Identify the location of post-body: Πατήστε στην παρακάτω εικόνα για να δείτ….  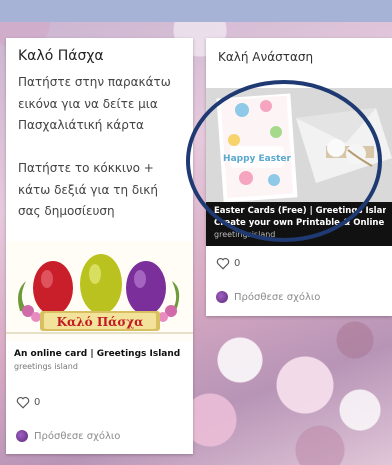
(94, 146).